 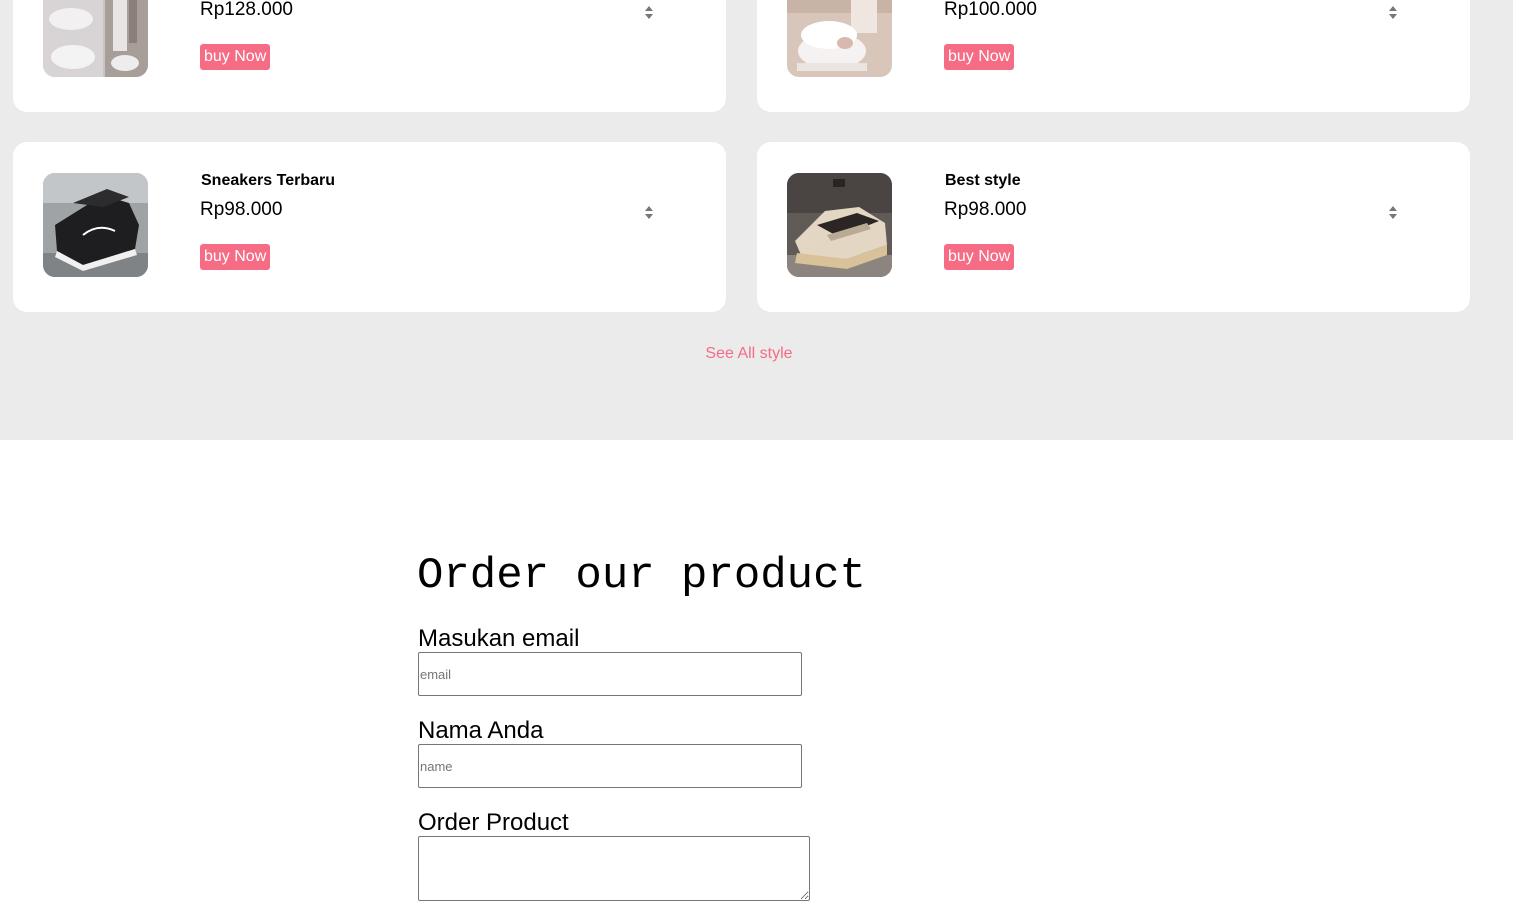 I want to click on product-card: Best style Rp98.000 buy Now, so click(x=1113, y=227).